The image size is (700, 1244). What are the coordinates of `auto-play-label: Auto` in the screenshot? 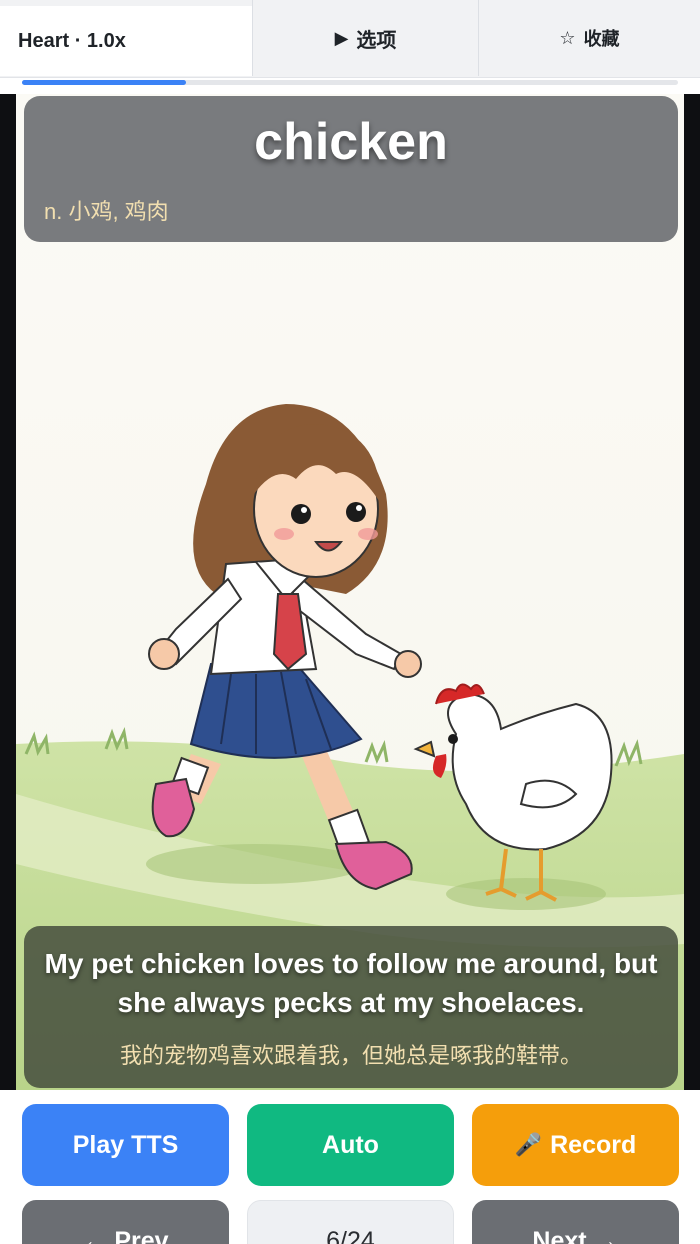 It's located at (350, 1144).